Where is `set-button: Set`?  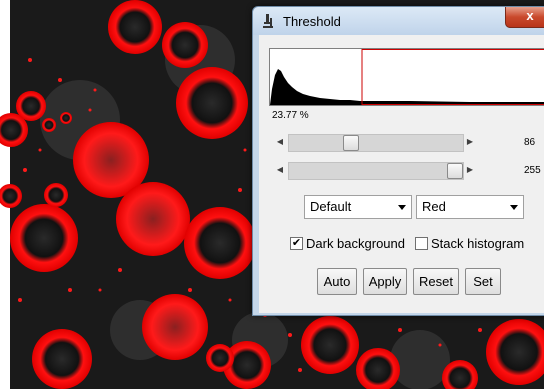
set-button: Set is located at coordinates (483, 281).